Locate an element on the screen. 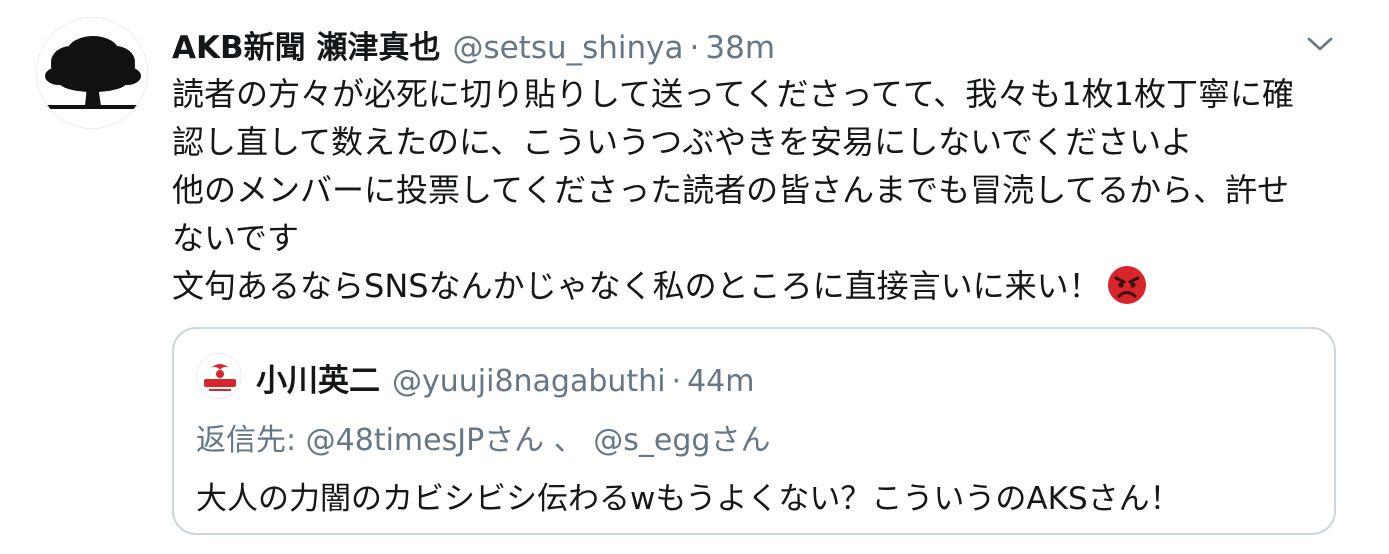  display-name: AKB新聞 瀬津真也 is located at coordinates (306, 44).